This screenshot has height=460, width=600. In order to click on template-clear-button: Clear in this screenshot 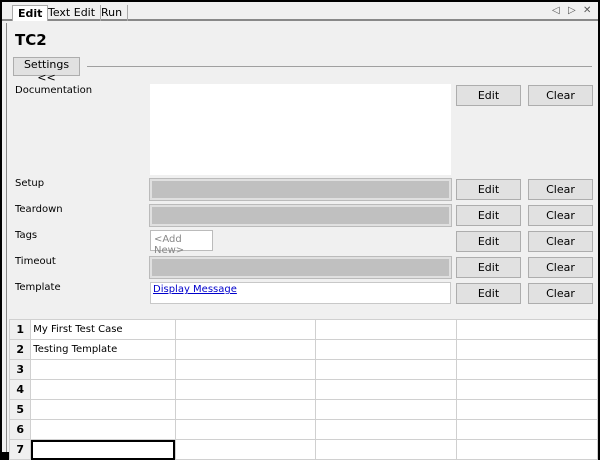, I will do `click(560, 293)`.